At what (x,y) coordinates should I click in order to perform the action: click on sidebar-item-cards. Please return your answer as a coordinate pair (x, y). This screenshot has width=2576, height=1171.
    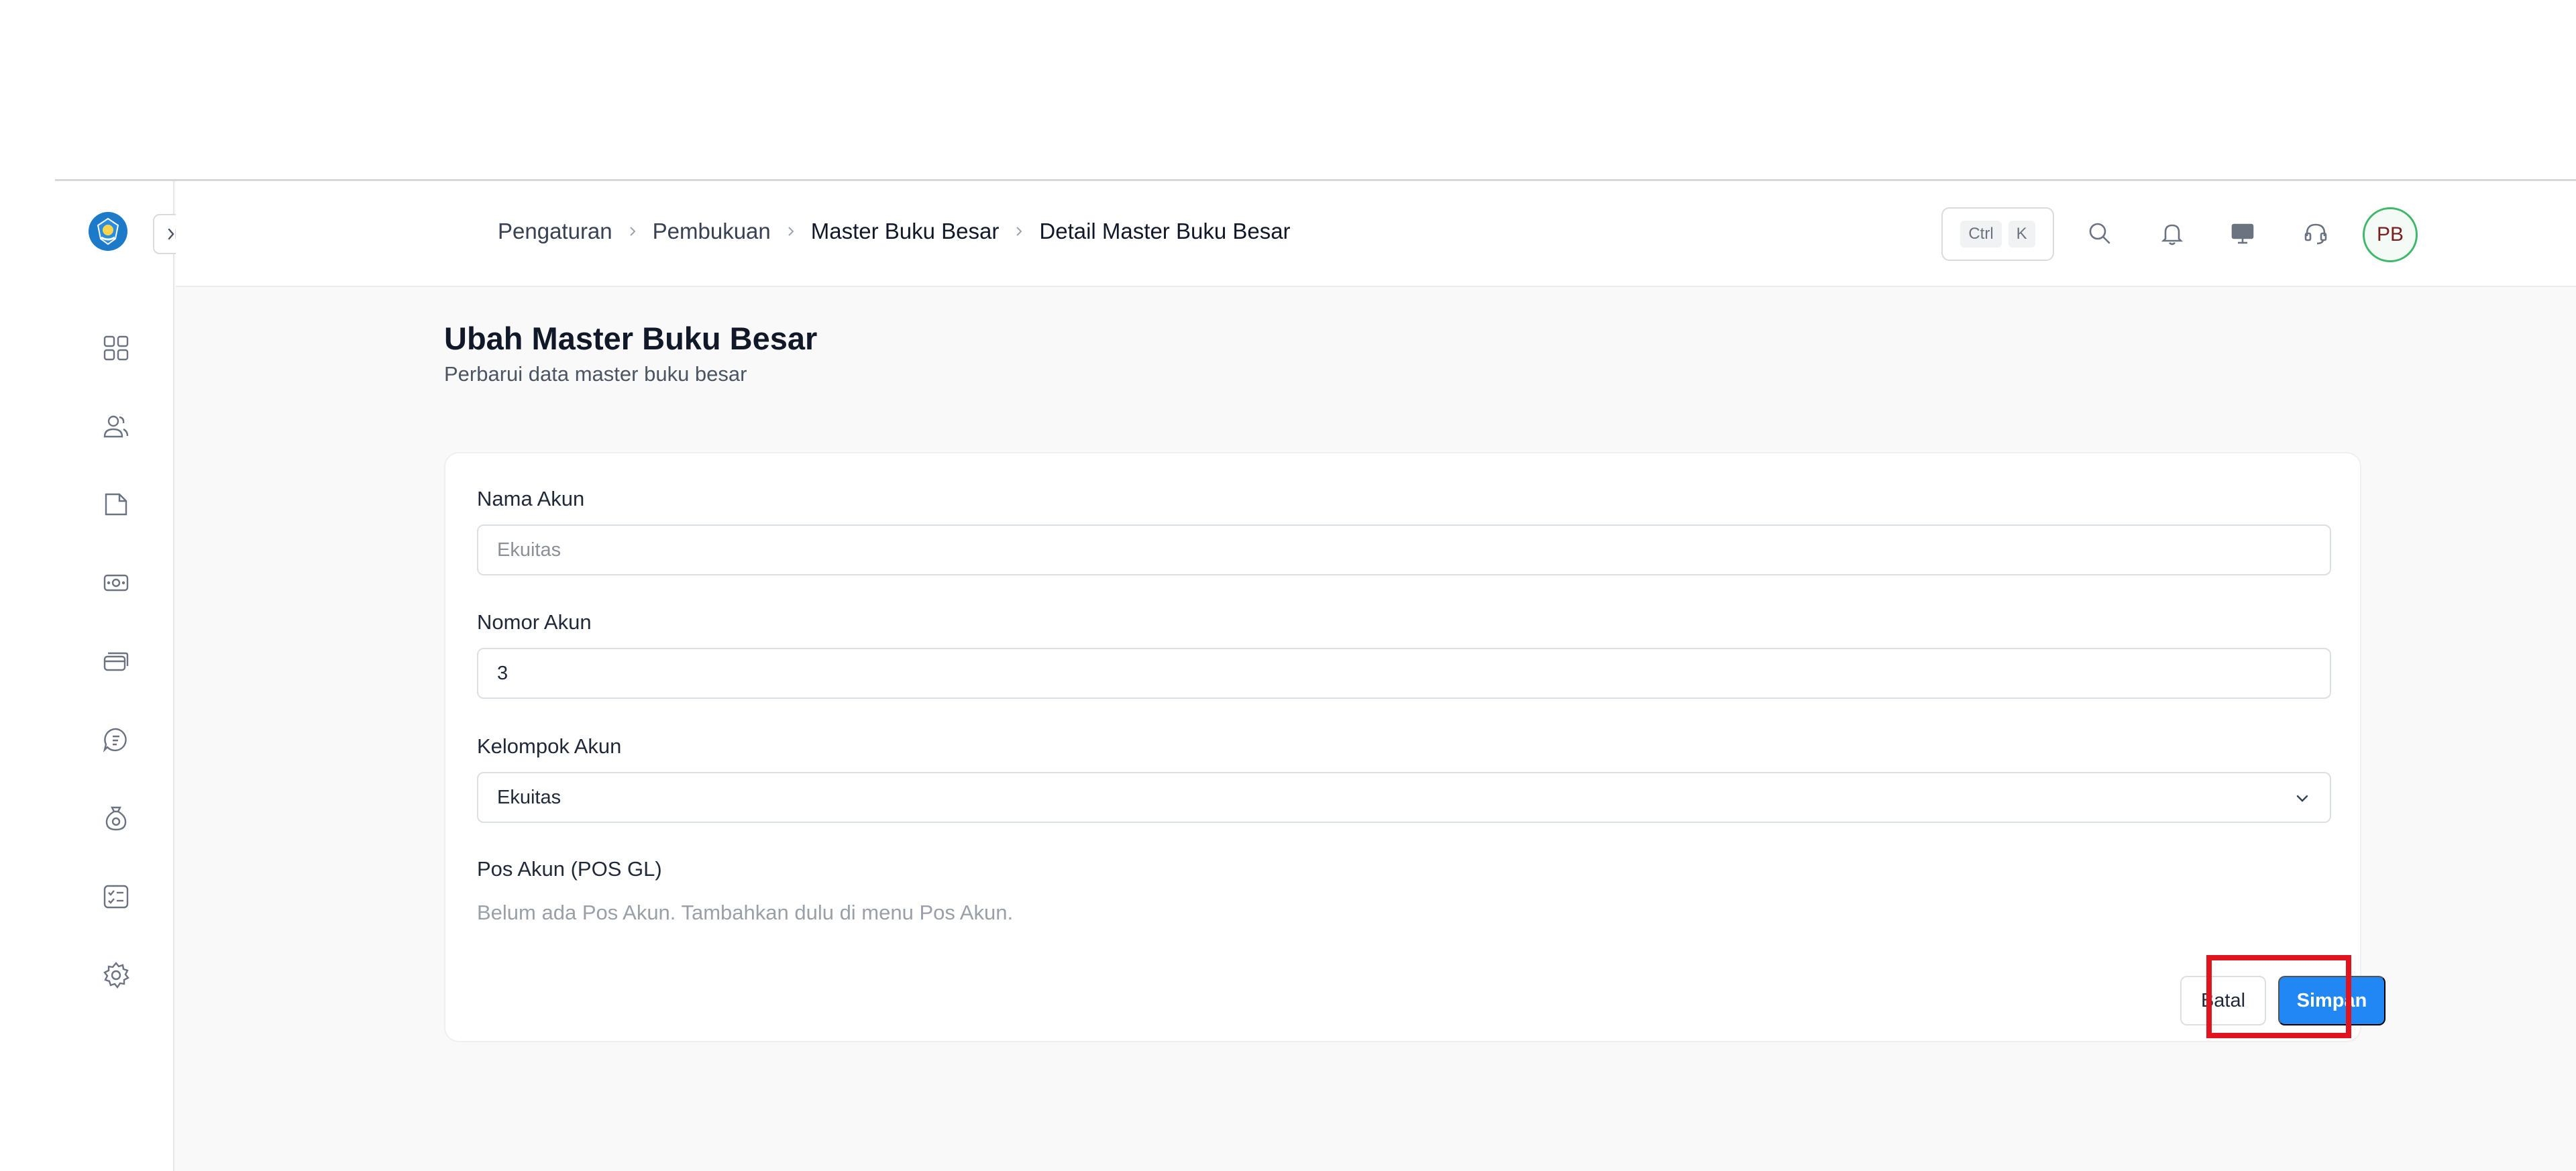
    Looking at the image, I should click on (116, 661).